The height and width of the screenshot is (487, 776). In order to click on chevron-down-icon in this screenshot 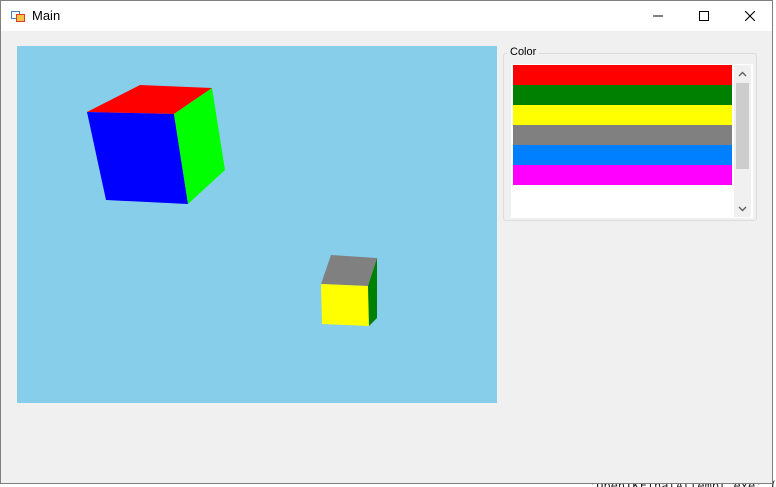, I will do `click(742, 208)`.